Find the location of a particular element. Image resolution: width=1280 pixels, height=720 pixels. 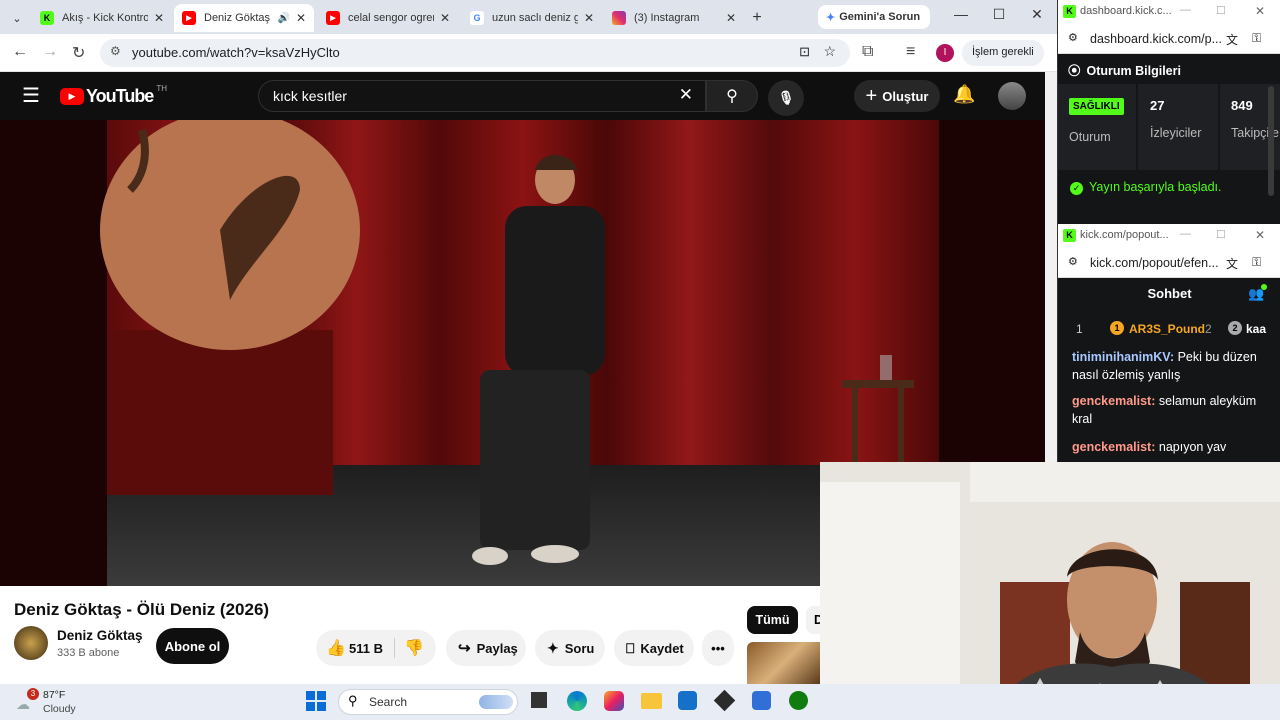

youtube-play-icon: ▶ is located at coordinates (72, 96).